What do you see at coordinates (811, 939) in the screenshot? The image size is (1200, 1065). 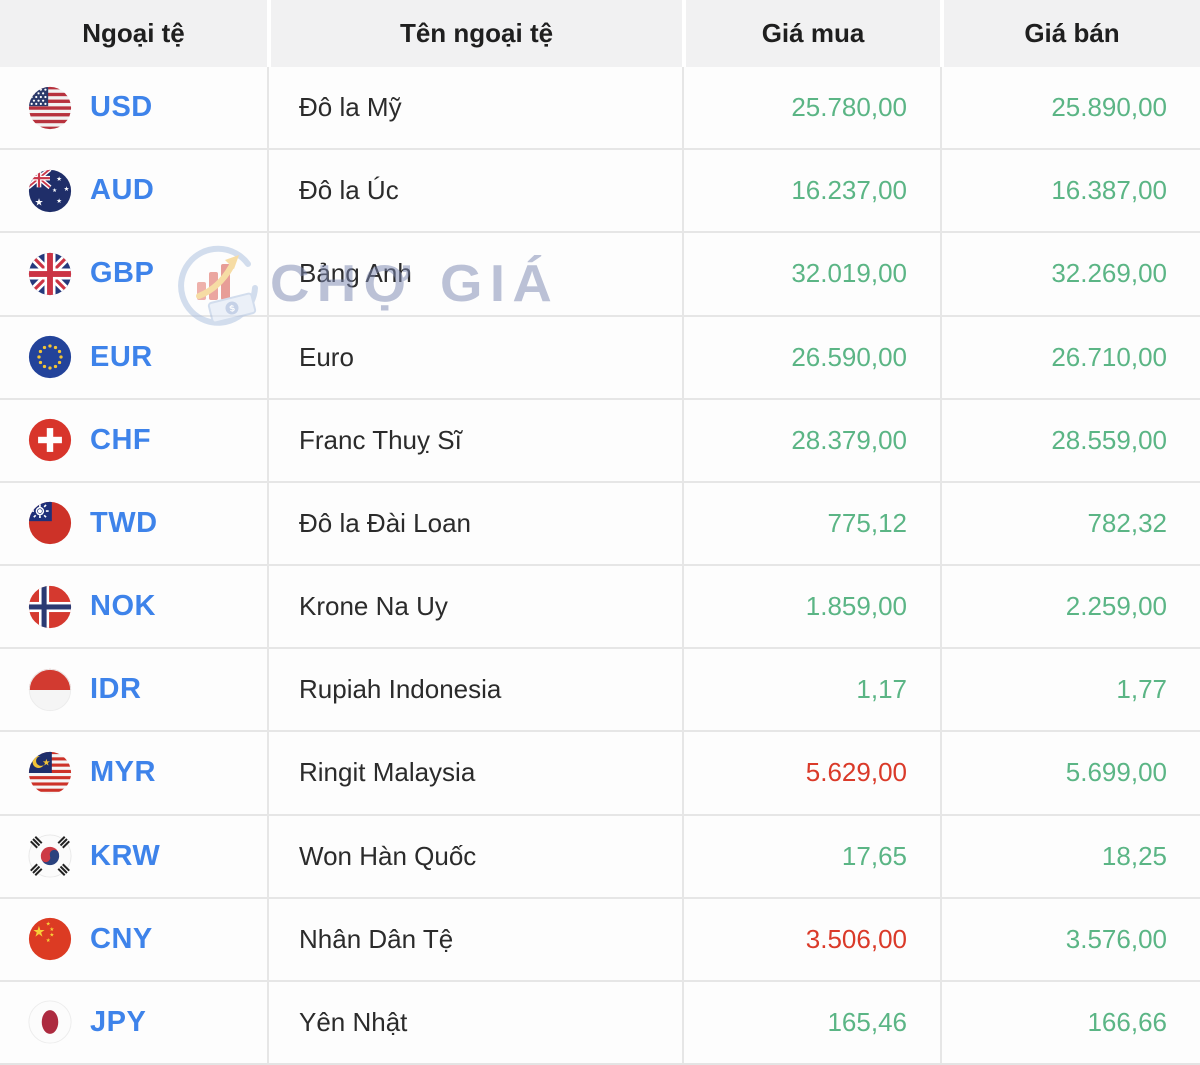 I see `buy-price-cell: 3.506,00` at bounding box center [811, 939].